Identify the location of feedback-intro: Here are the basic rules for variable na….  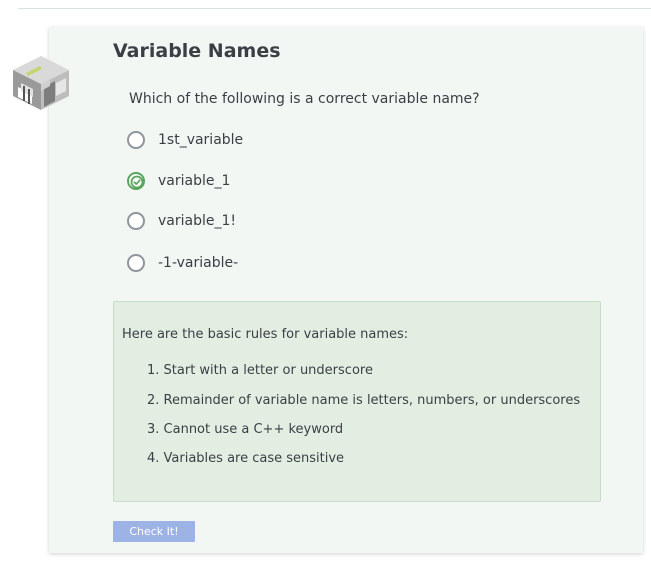
(265, 334).